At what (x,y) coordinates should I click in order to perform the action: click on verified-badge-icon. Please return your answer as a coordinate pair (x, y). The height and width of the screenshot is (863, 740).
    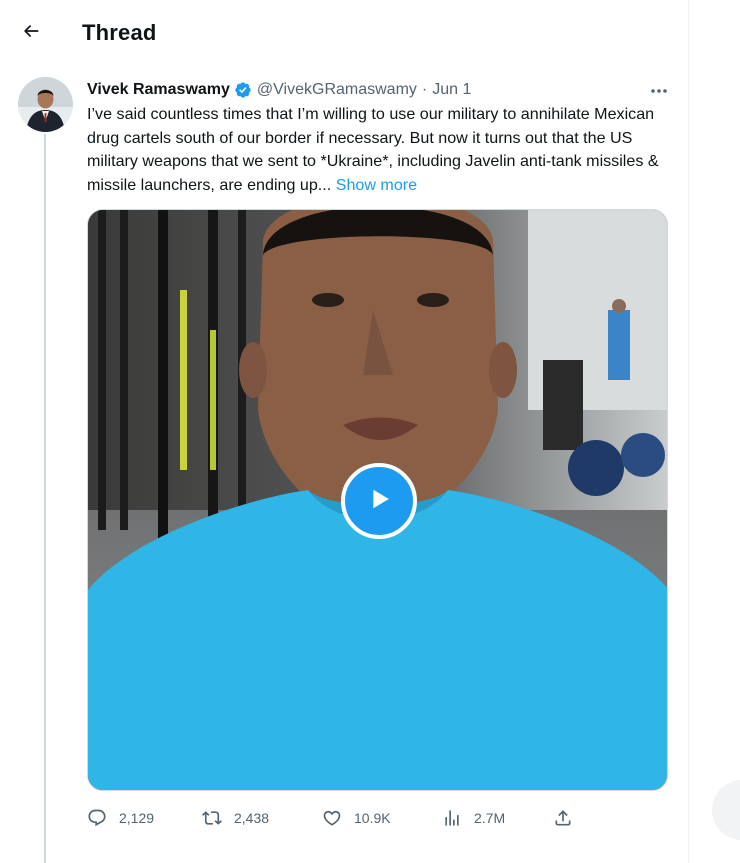
    Looking at the image, I should click on (243, 90).